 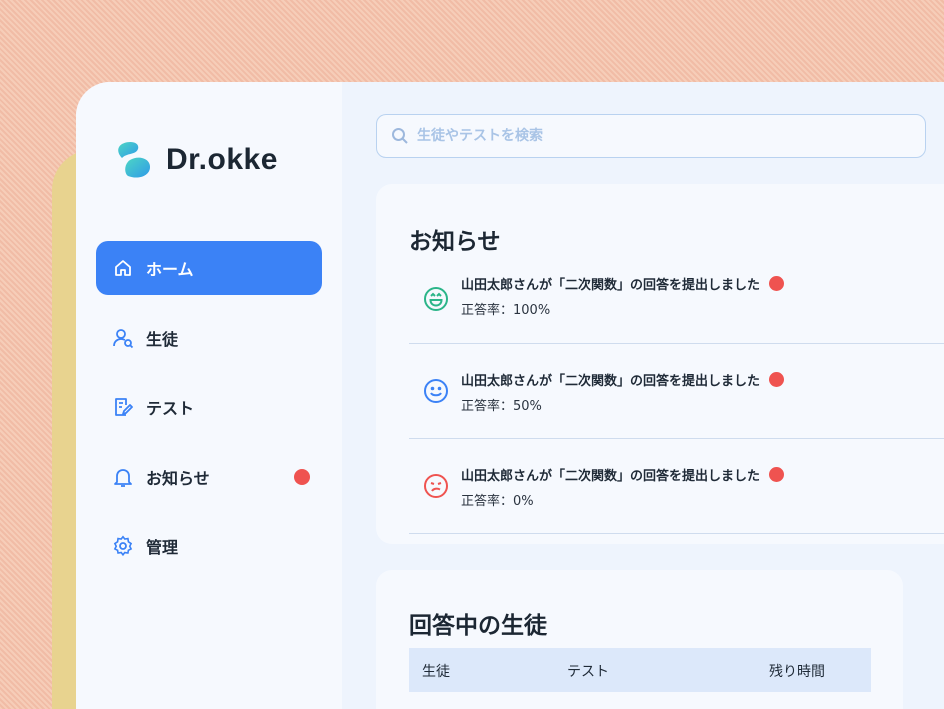 What do you see at coordinates (123, 268) in the screenshot?
I see `home-icon` at bounding box center [123, 268].